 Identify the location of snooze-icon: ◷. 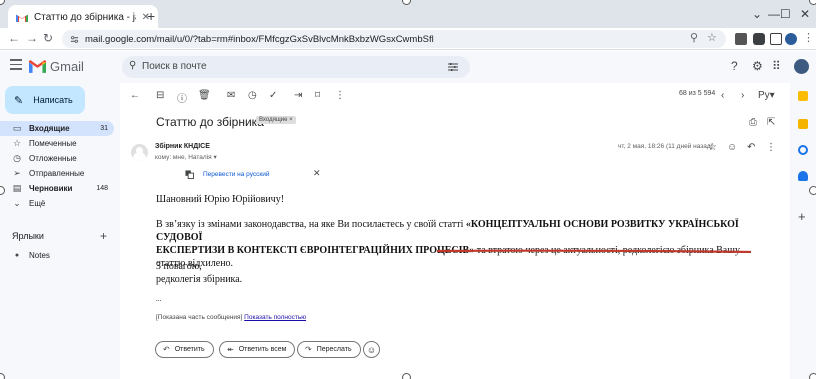
(252, 95).